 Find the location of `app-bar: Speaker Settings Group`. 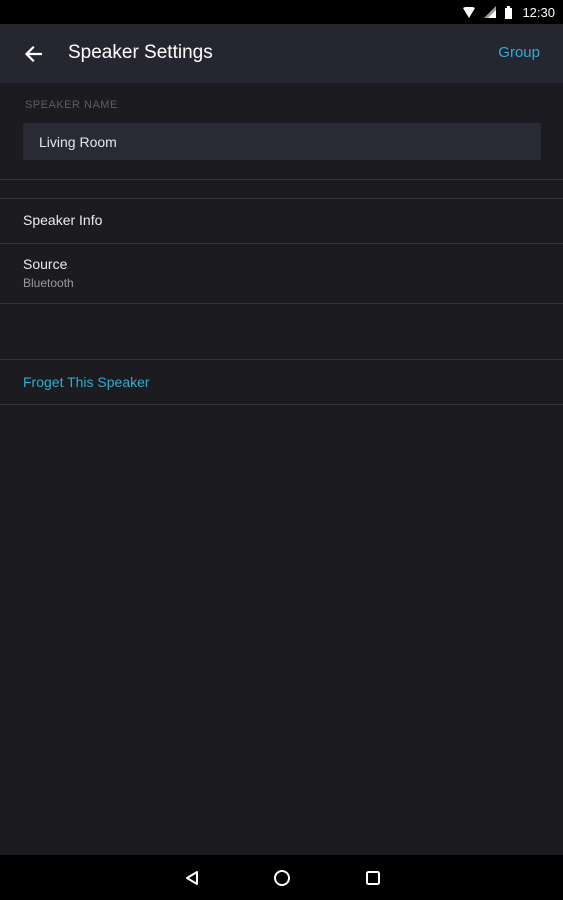

app-bar: Speaker Settings Group is located at coordinates (281, 53).